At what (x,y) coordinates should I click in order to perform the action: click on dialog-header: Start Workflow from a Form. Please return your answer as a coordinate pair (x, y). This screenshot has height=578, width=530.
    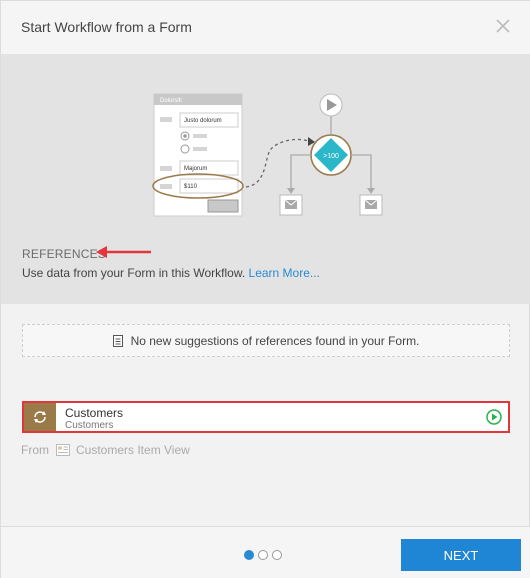
    Looking at the image, I should click on (265, 27).